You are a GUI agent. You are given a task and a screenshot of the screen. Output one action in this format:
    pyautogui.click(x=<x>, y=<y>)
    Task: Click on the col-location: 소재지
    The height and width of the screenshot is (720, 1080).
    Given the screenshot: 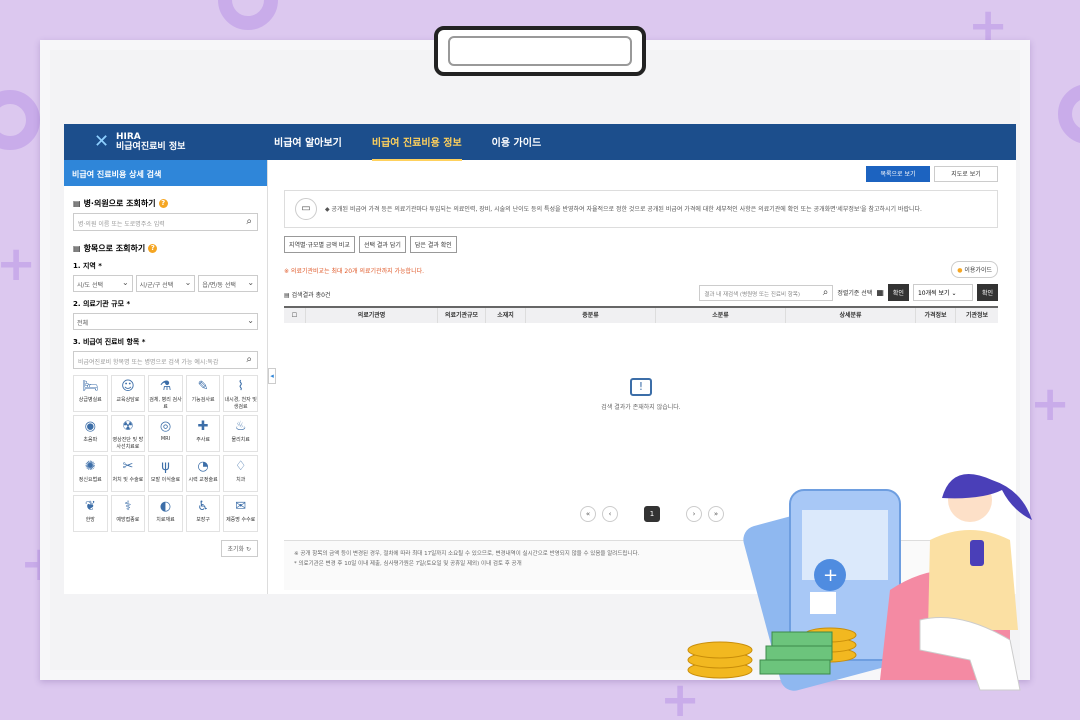 What is the action you would take?
    pyautogui.click(x=506, y=315)
    